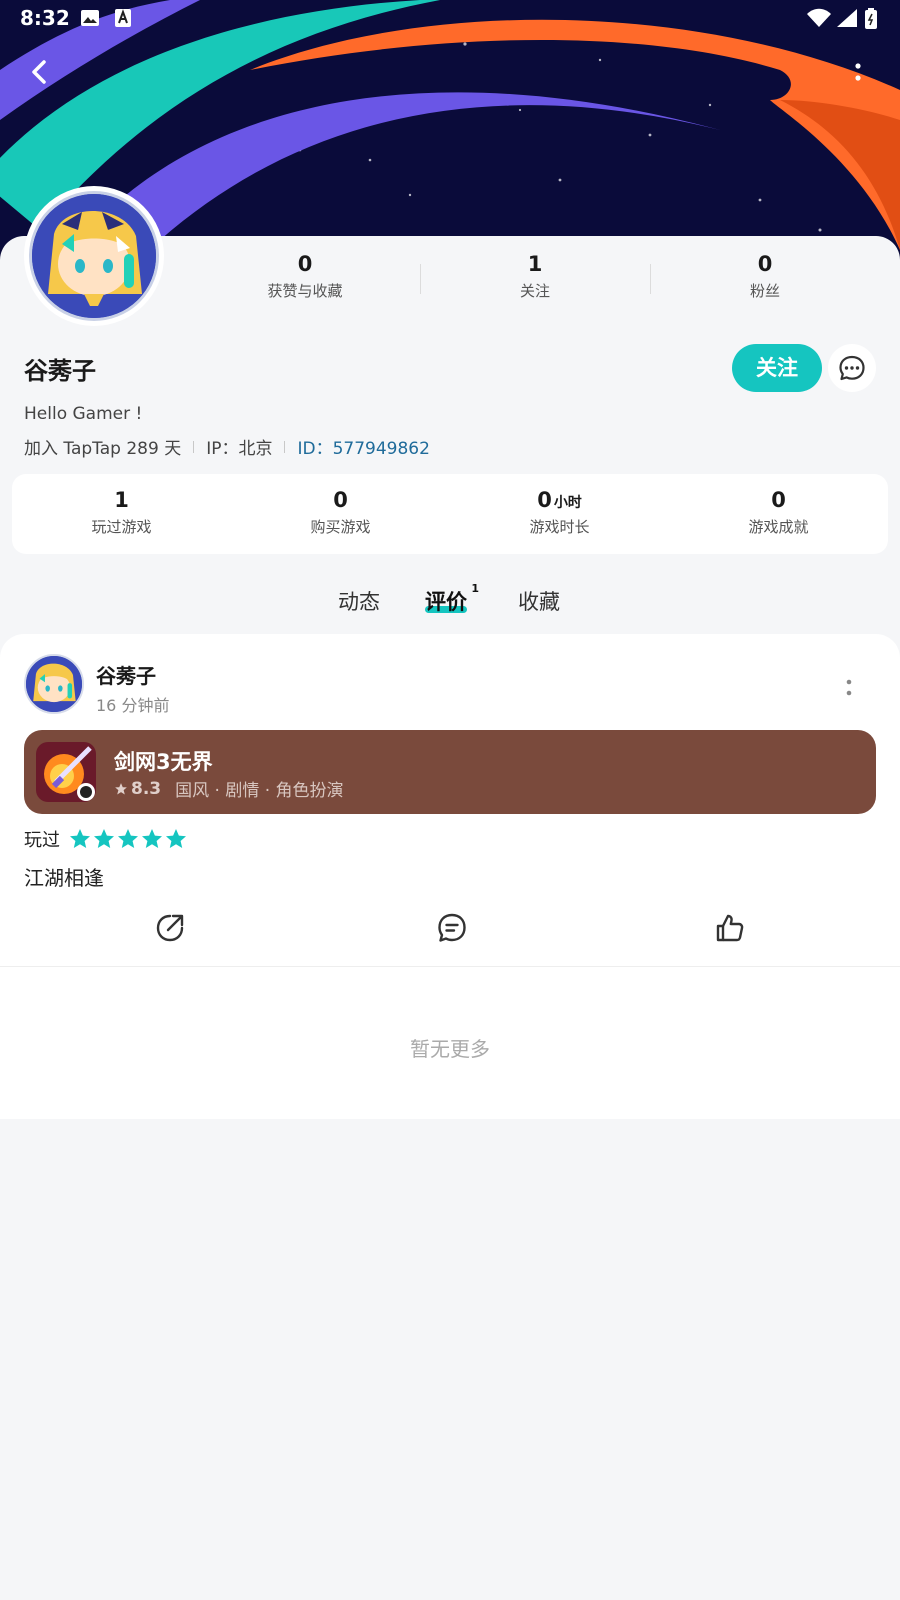 This screenshot has width=900, height=1600. What do you see at coordinates (146, 788) in the screenshot?
I see `game-score: 8.3` at bounding box center [146, 788].